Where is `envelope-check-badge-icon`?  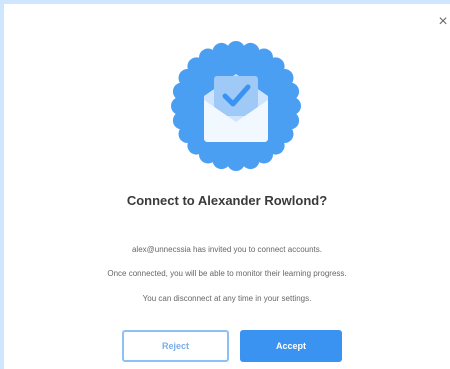
envelope-check-badge-icon is located at coordinates (236, 106).